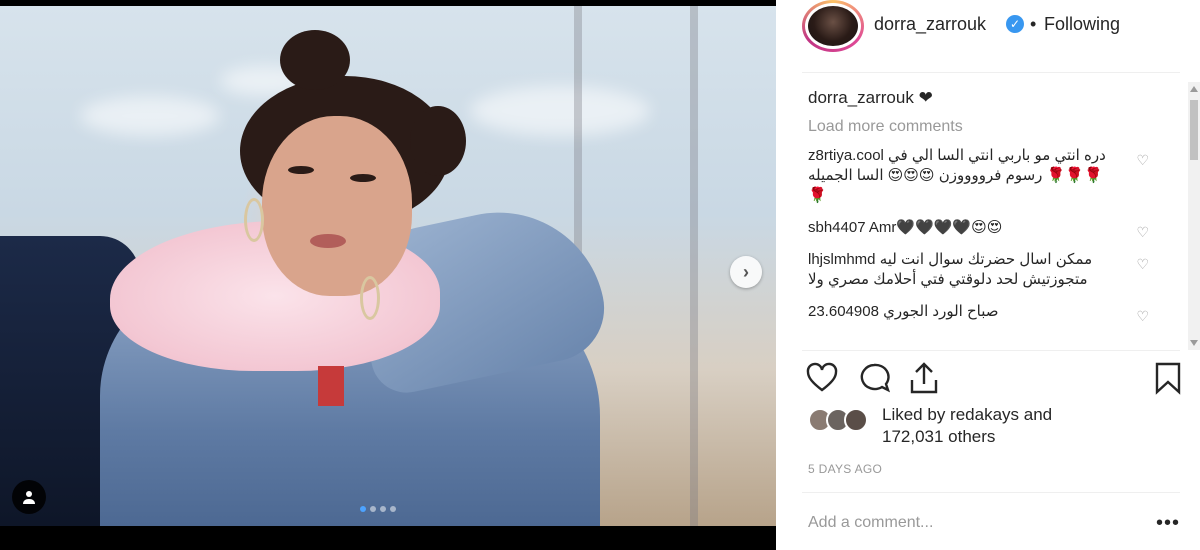  I want to click on liker-avatar, so click(856, 420).